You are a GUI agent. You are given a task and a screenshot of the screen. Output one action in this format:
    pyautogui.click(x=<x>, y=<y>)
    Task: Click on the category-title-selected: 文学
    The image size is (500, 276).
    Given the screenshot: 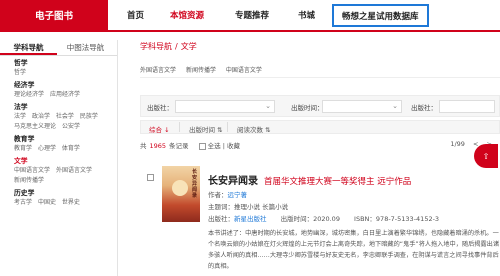 What is the action you would take?
    pyautogui.click(x=65, y=161)
    